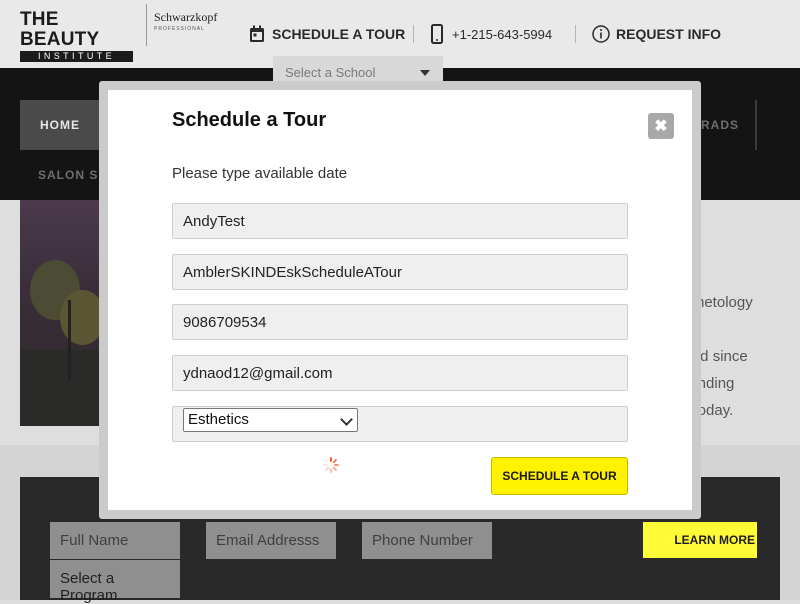  What do you see at coordinates (115, 582) in the screenshot?
I see `program-select: Select a Program` at bounding box center [115, 582].